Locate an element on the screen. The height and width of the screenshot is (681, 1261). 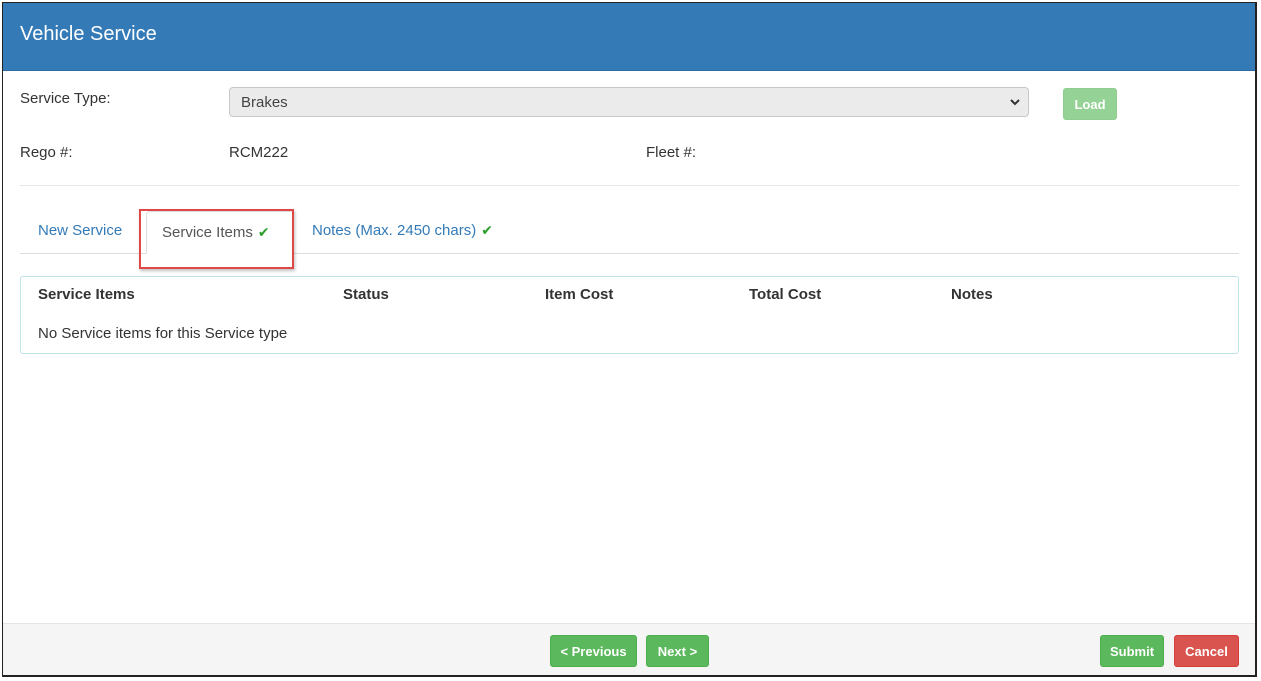
tab-new-service-label: New Service is located at coordinates (80, 230).